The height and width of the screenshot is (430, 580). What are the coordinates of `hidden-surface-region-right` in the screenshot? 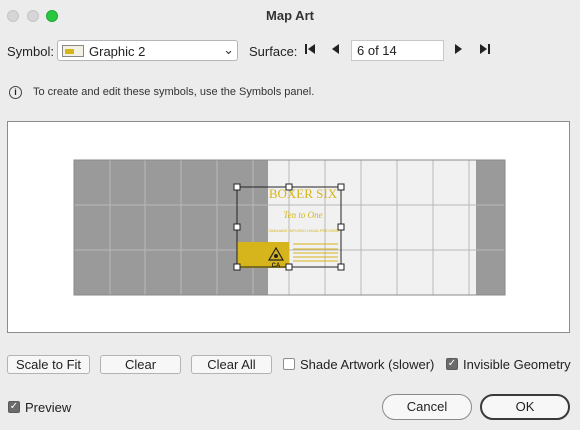 It's located at (490, 227).